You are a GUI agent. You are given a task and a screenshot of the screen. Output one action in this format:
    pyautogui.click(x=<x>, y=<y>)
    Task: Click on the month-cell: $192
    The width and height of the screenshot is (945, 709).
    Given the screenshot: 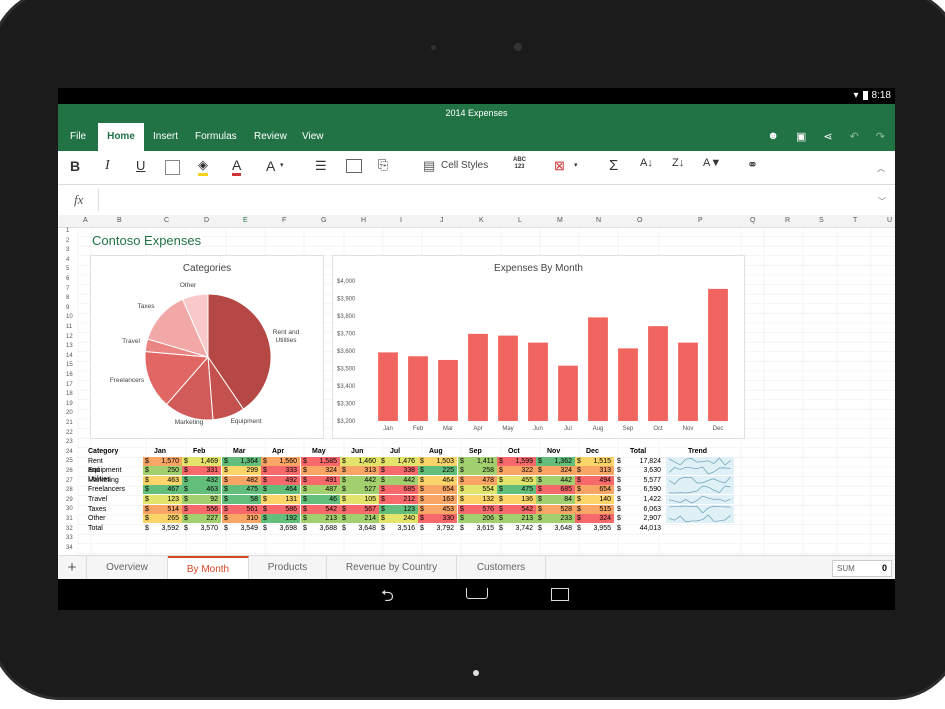 What is the action you would take?
    pyautogui.click(x=280, y=519)
    